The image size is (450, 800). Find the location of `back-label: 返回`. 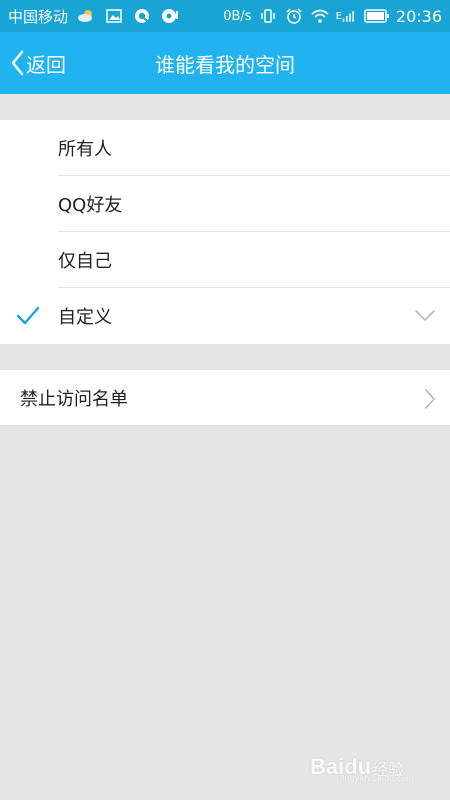

back-label: 返回 is located at coordinates (46, 64).